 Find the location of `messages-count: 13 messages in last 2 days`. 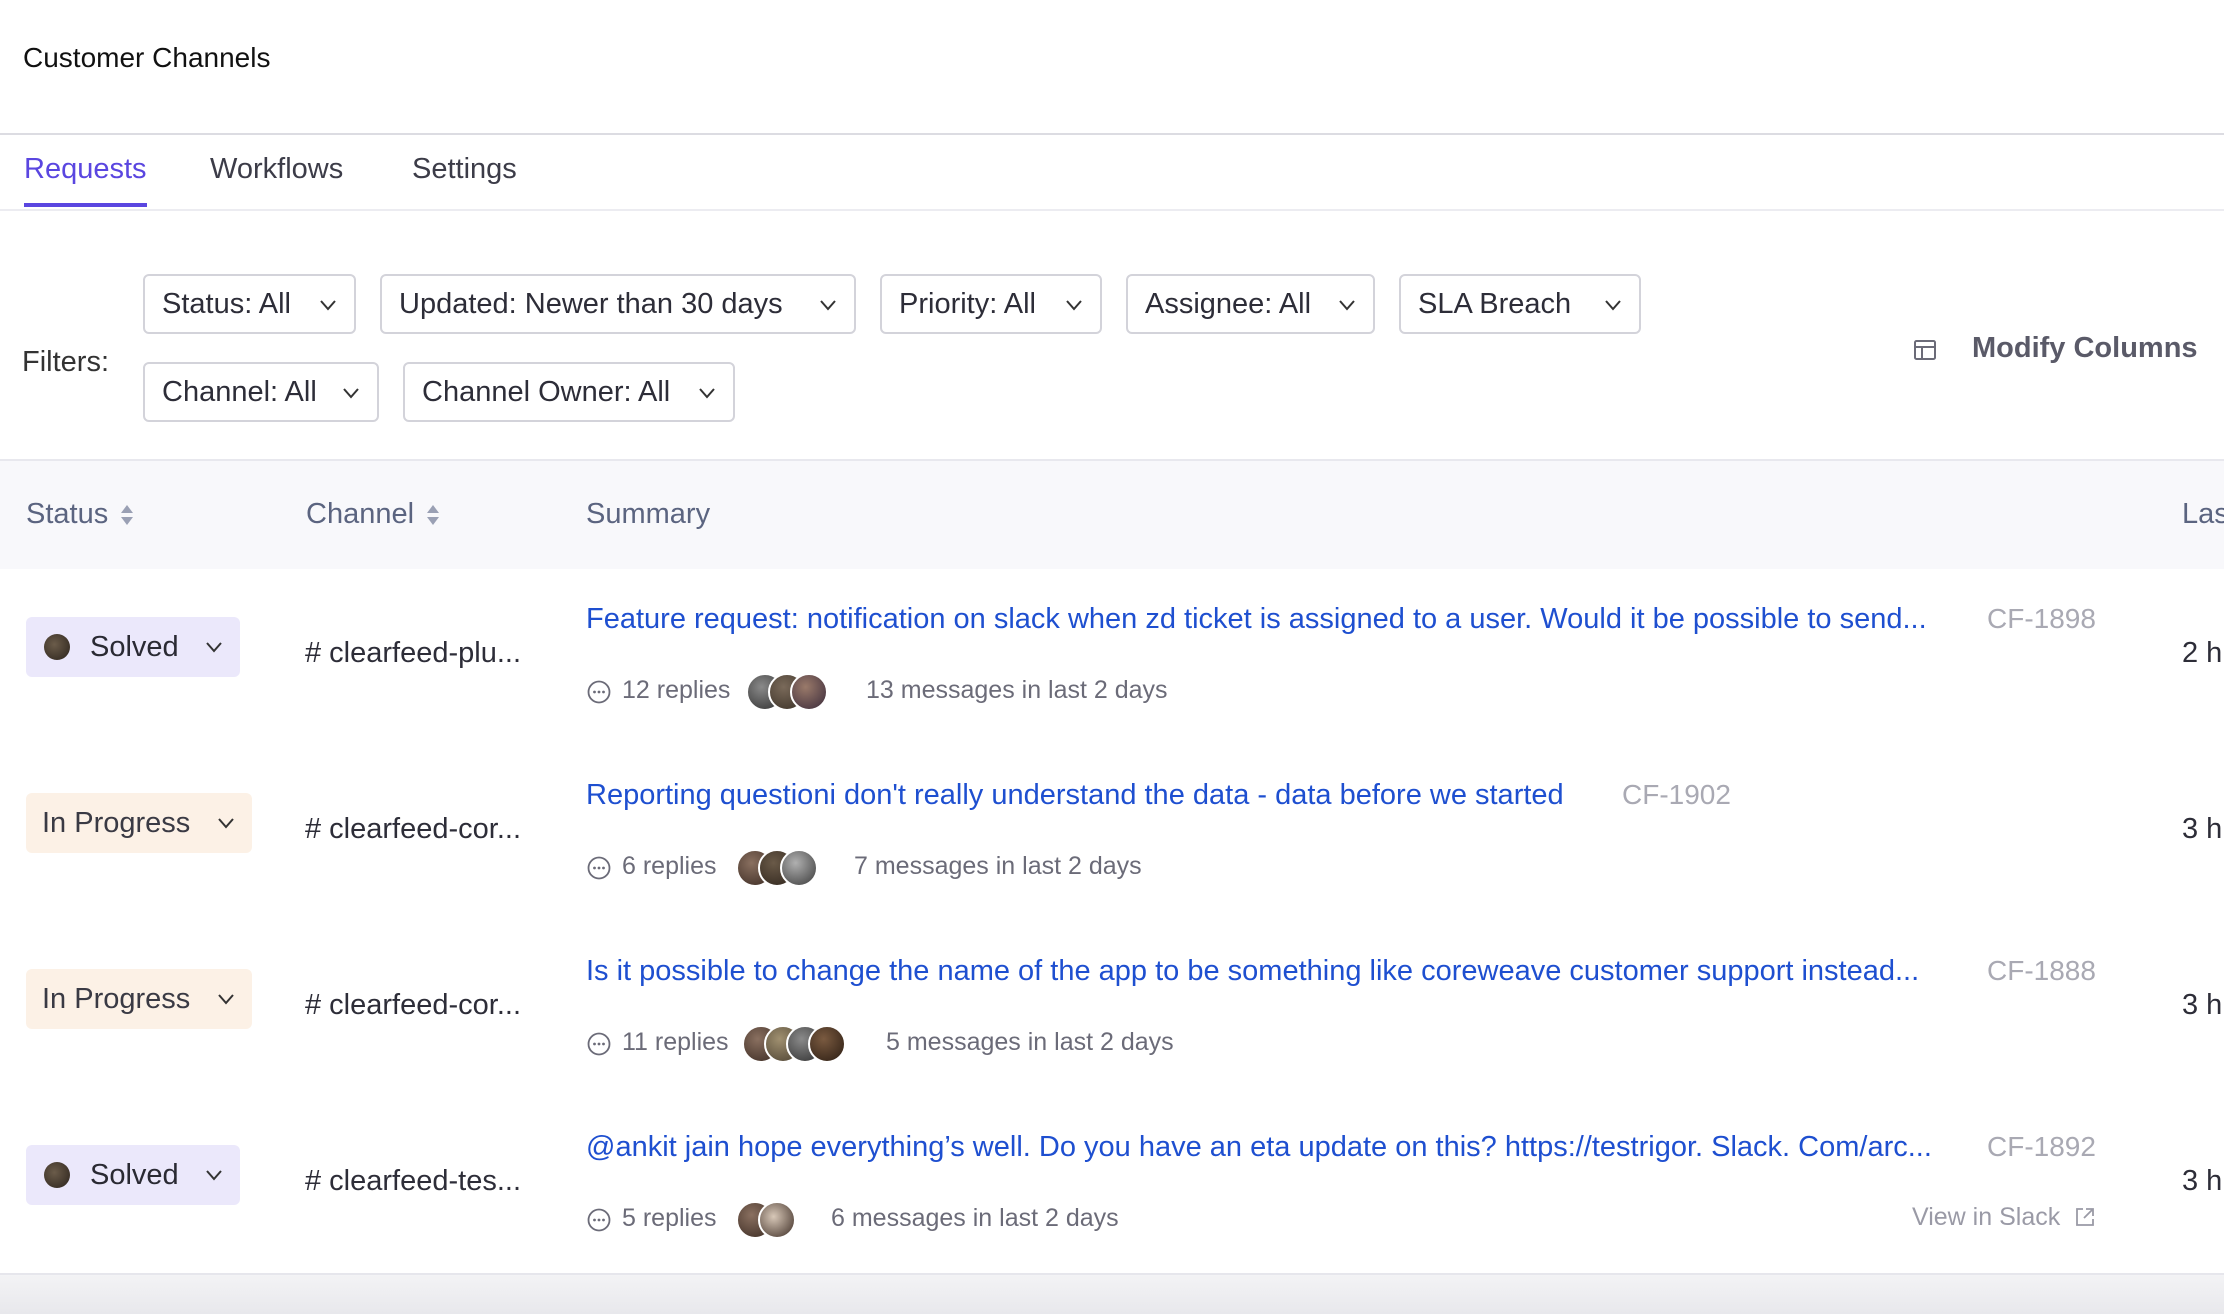

messages-count: 13 messages in last 2 days is located at coordinates (1017, 690).